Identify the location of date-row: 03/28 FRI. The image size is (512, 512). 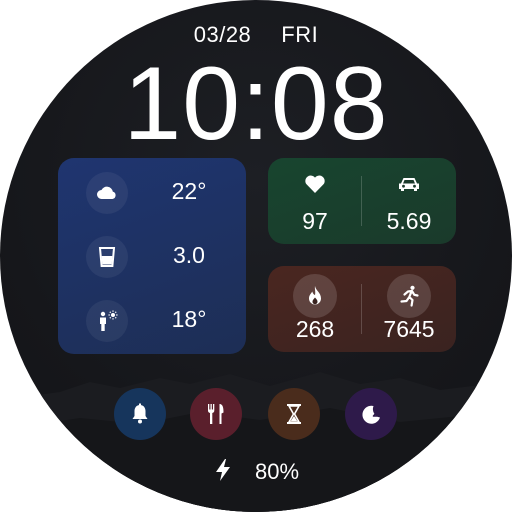
(256, 35).